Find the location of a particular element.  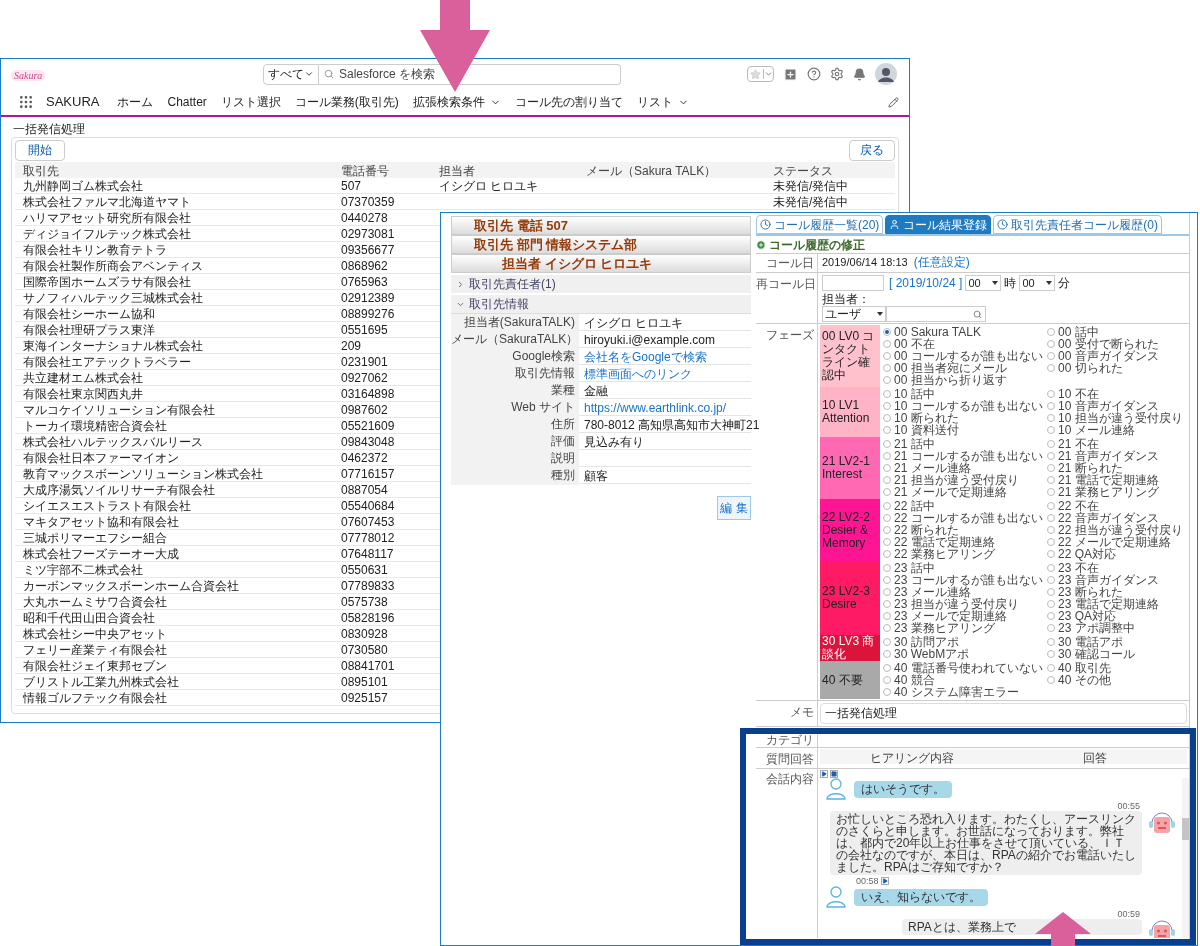

owner-type-select: ユーザ is located at coordinates (854, 314).